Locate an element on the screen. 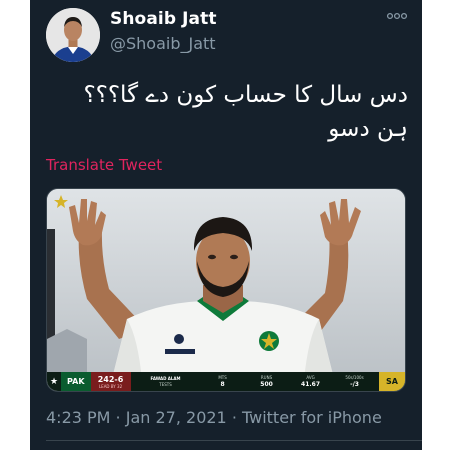  scorebar-fifties: 50s/100s -/3 is located at coordinates (355, 381).